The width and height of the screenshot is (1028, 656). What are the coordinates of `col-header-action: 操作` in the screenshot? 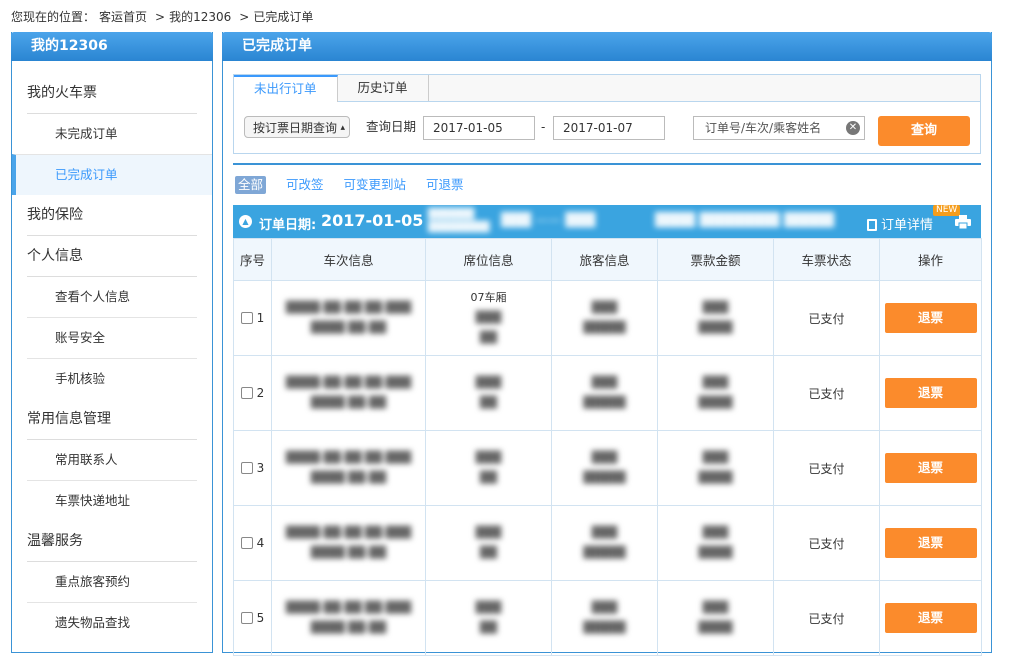 It's located at (930, 259).